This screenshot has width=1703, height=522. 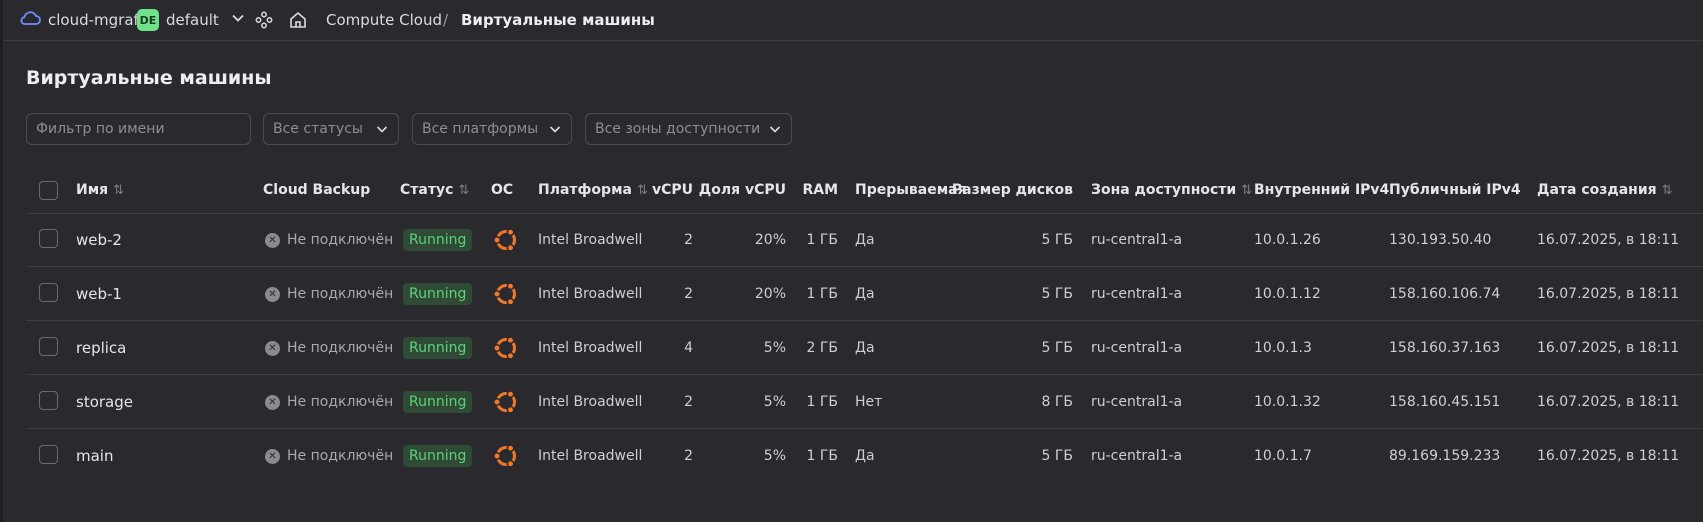 What do you see at coordinates (820, 190) in the screenshot?
I see `column-header-ram: RAM` at bounding box center [820, 190].